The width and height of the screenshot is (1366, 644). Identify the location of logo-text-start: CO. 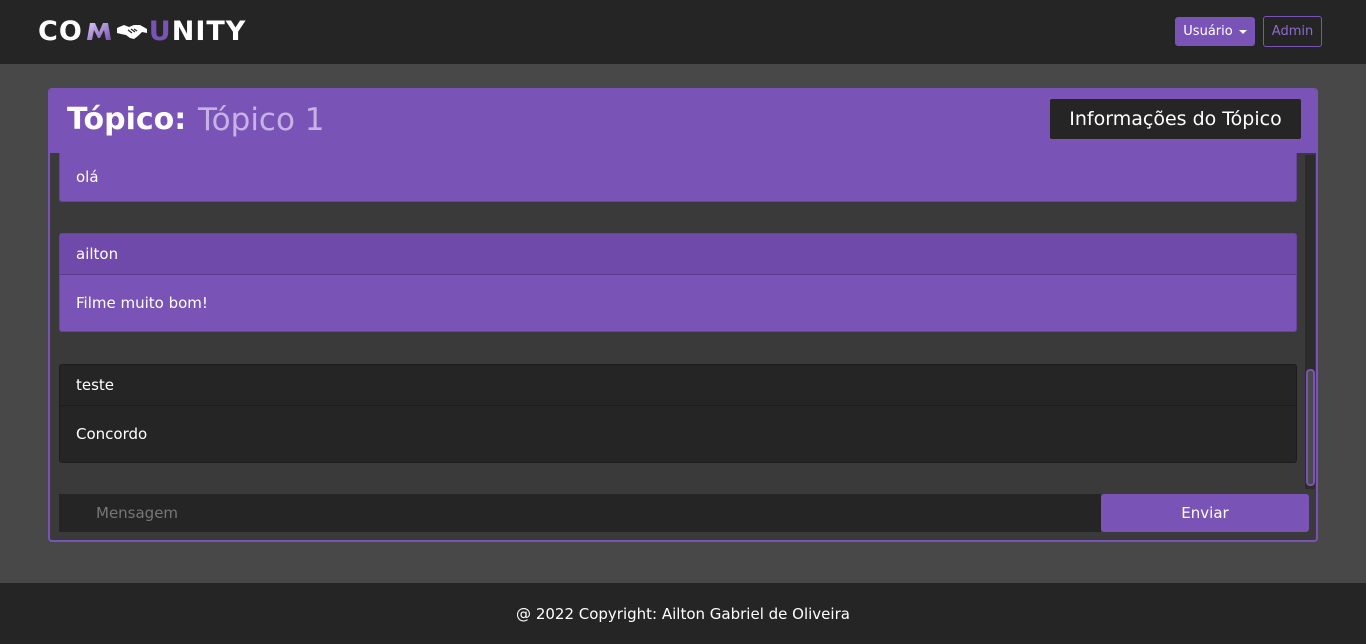
(60, 31).